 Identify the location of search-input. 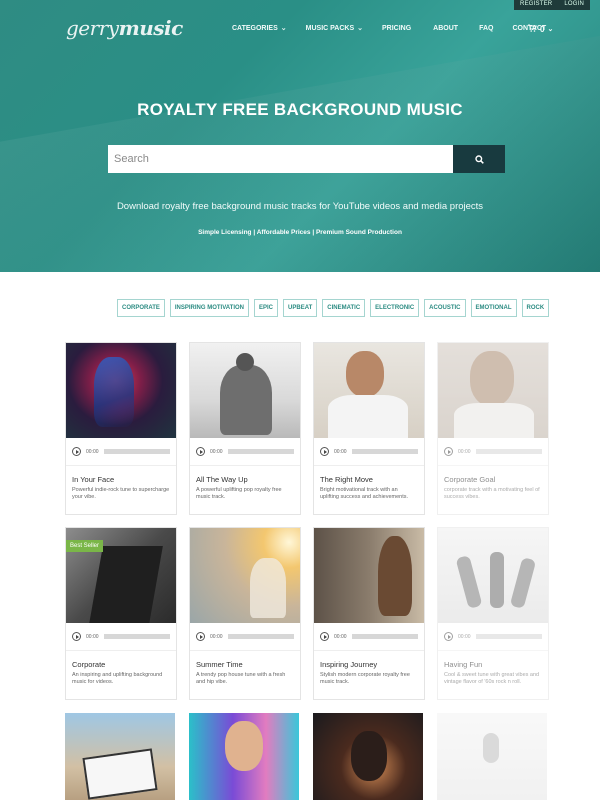
(280, 159).